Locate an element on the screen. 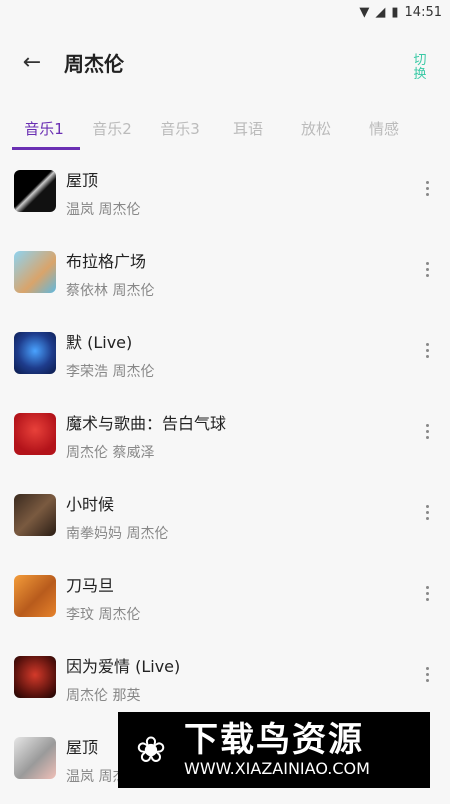 The width and height of the screenshot is (450, 804). page-title: 周杰伦 is located at coordinates (94, 63).